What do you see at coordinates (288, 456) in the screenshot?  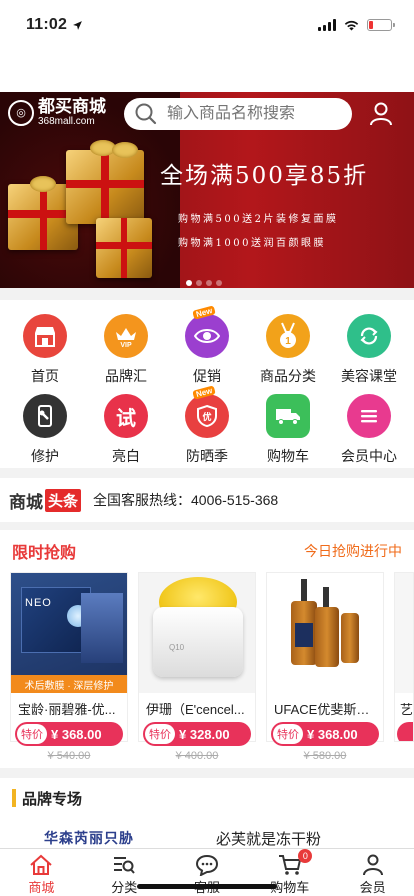 I see `nav-label: 购物车` at bounding box center [288, 456].